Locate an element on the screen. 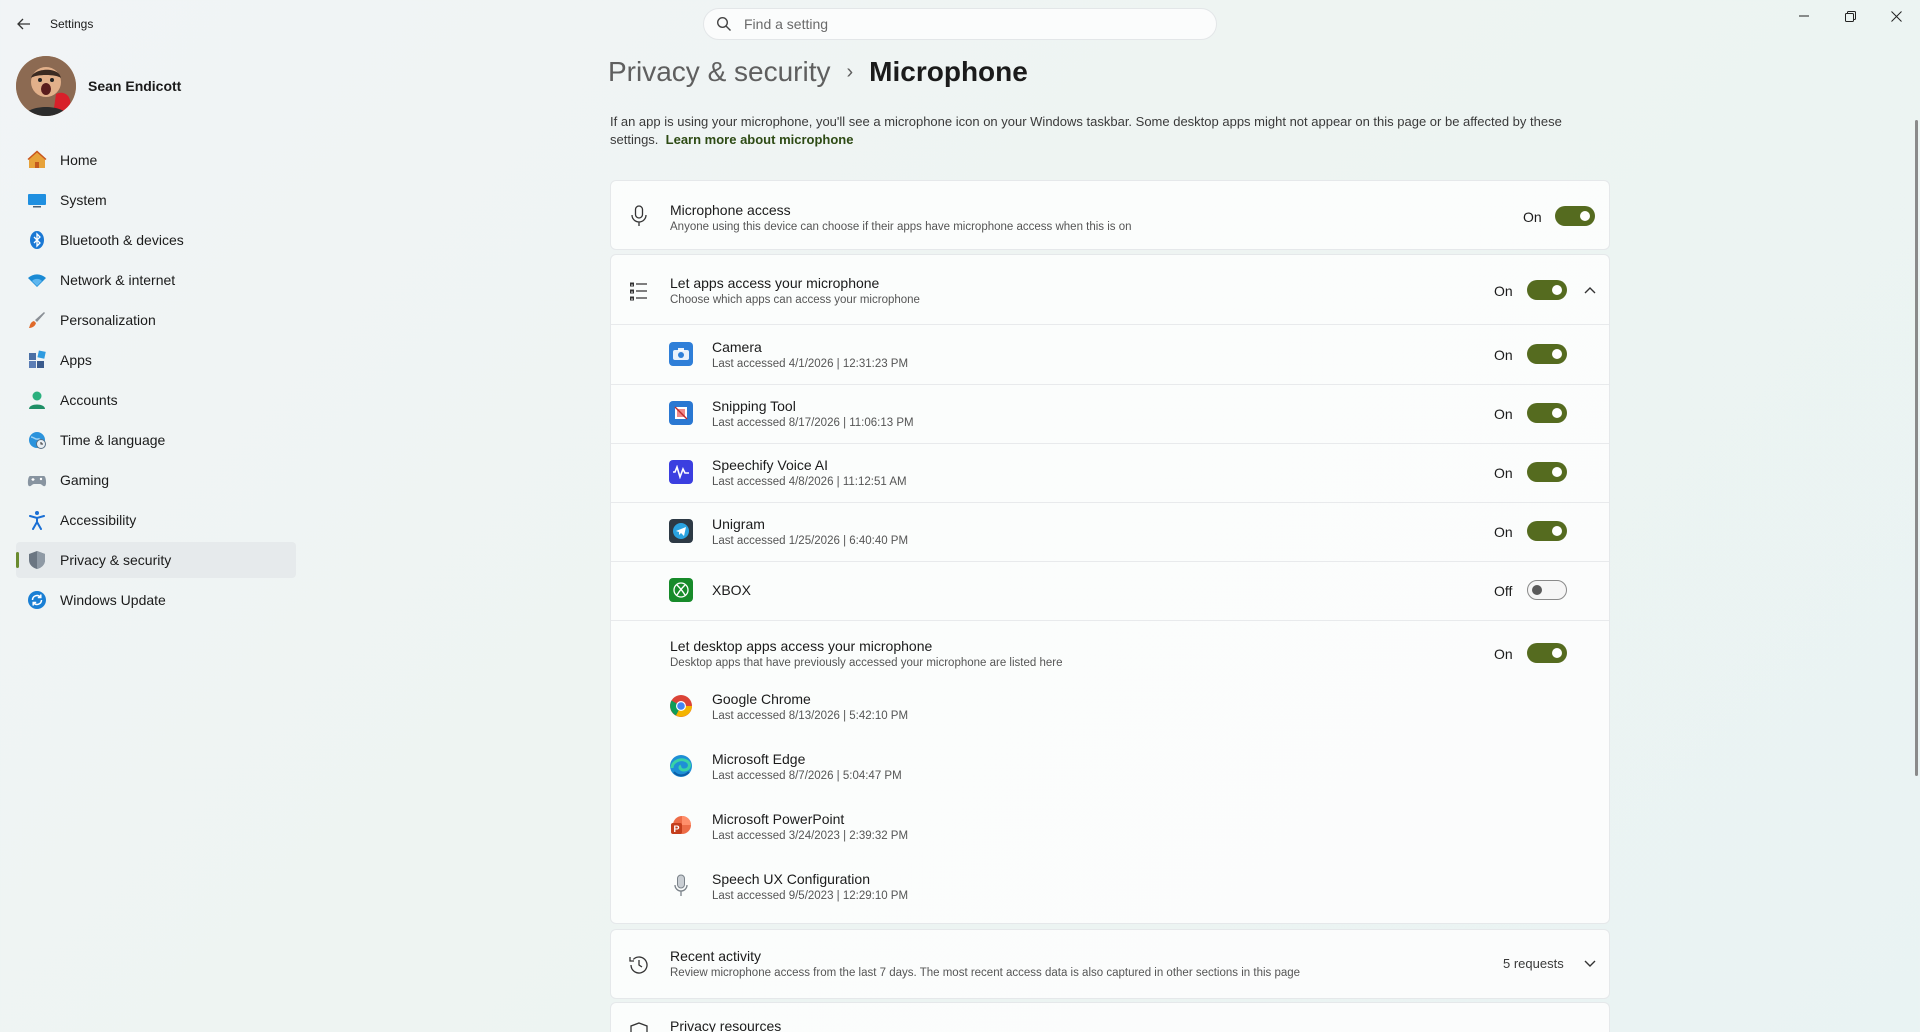 This screenshot has width=1920, height=1032. search-box is located at coordinates (960, 24).